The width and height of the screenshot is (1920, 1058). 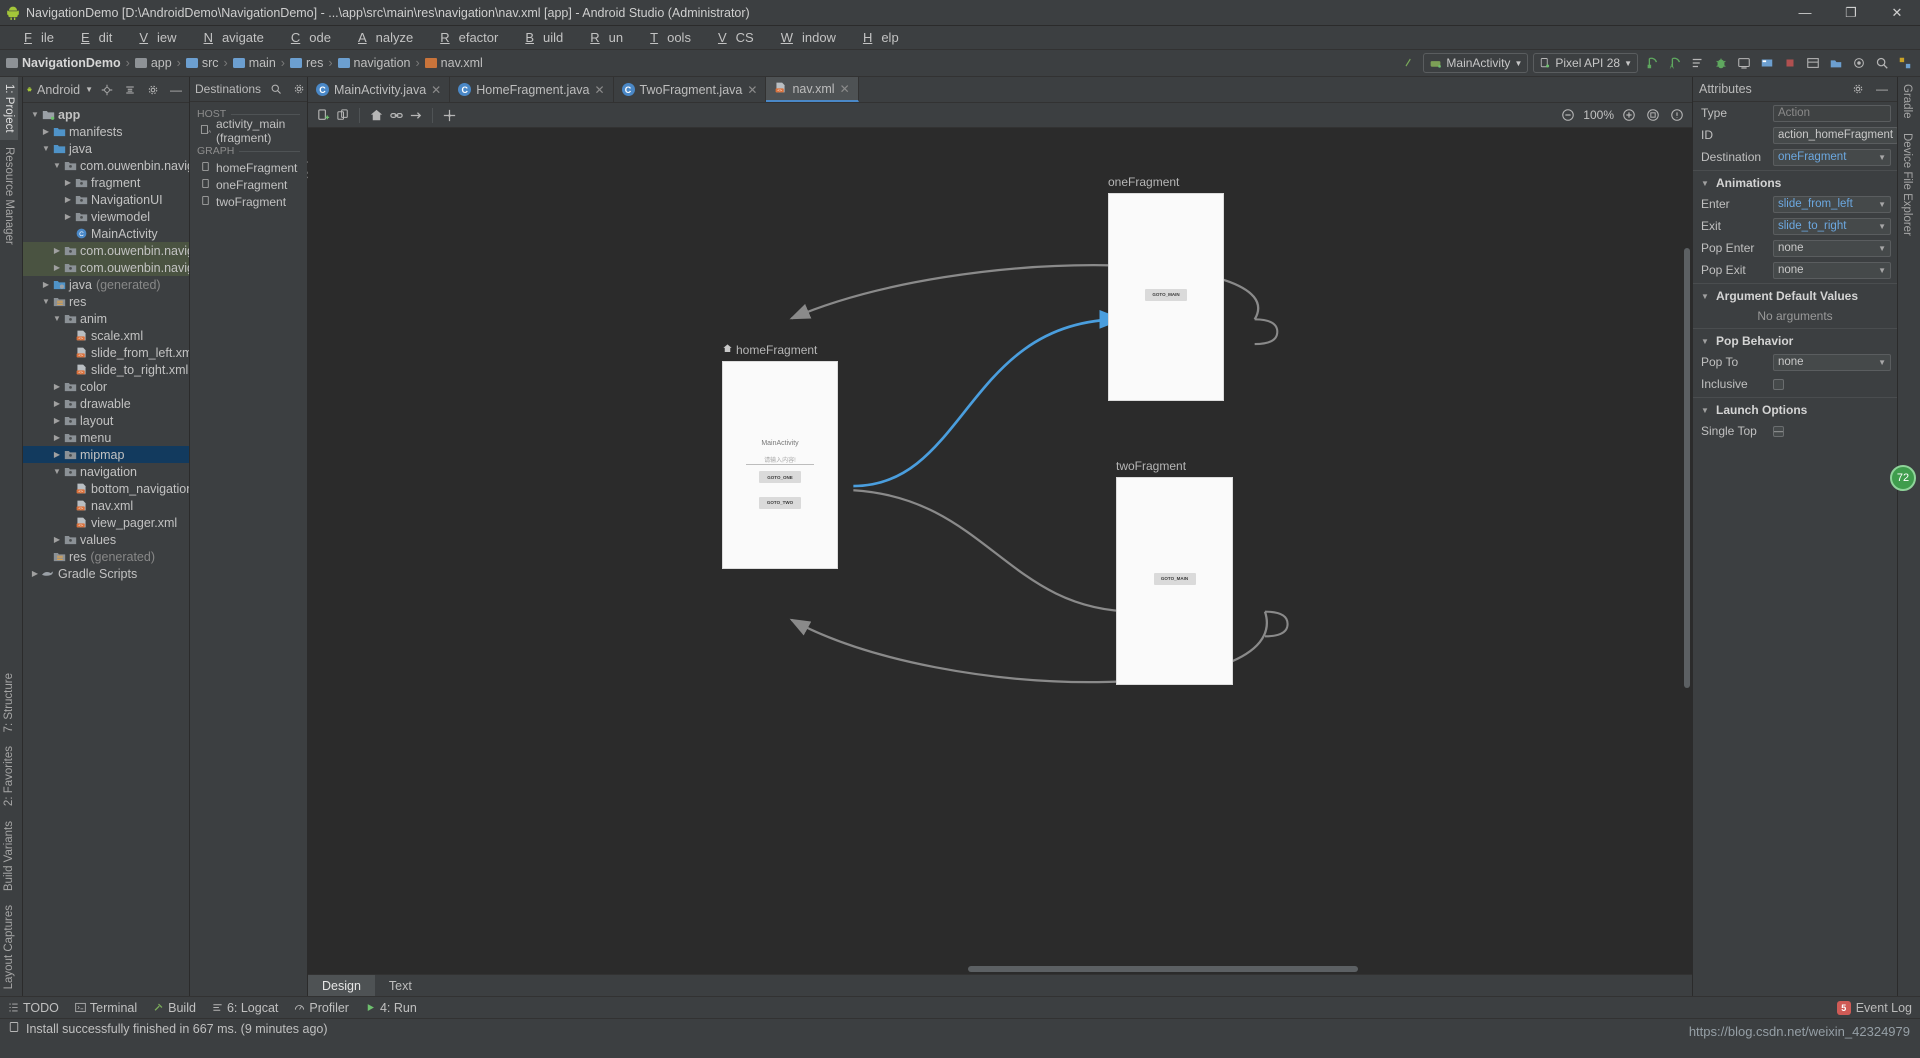 What do you see at coordinates (9, 947) in the screenshot?
I see `tool-tab-layout-captures: Layout Captures` at bounding box center [9, 947].